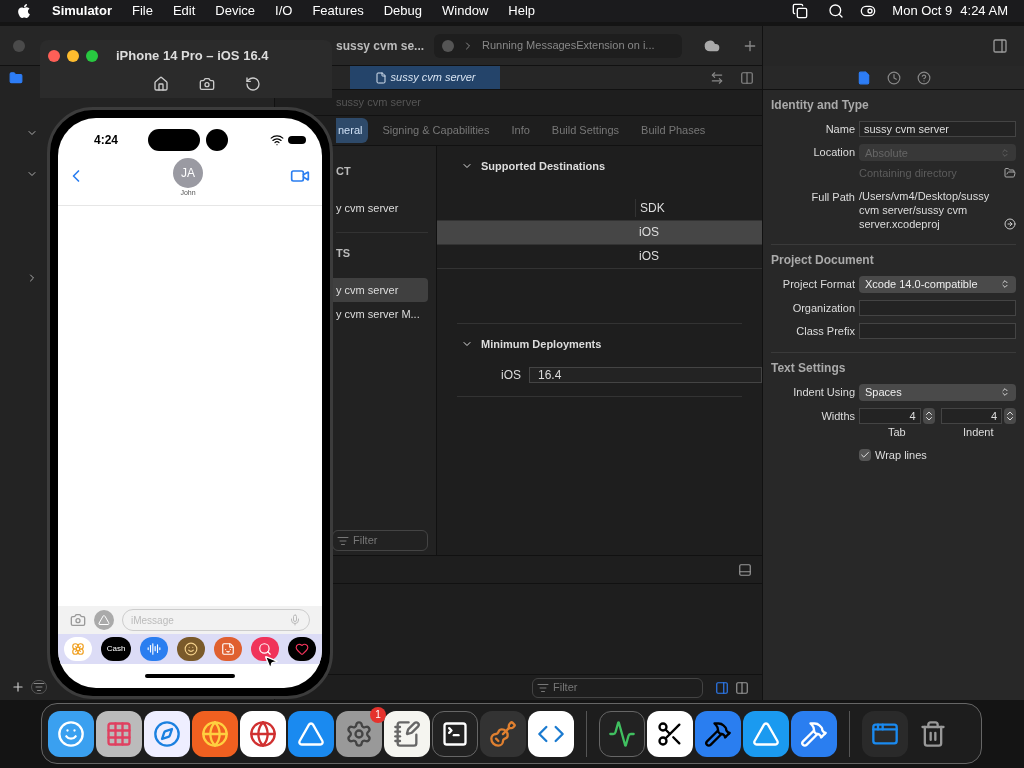 This screenshot has height=768, width=1024. I want to click on window-title: iPhone 14 Pro – iOS 16.4, so click(192, 56).